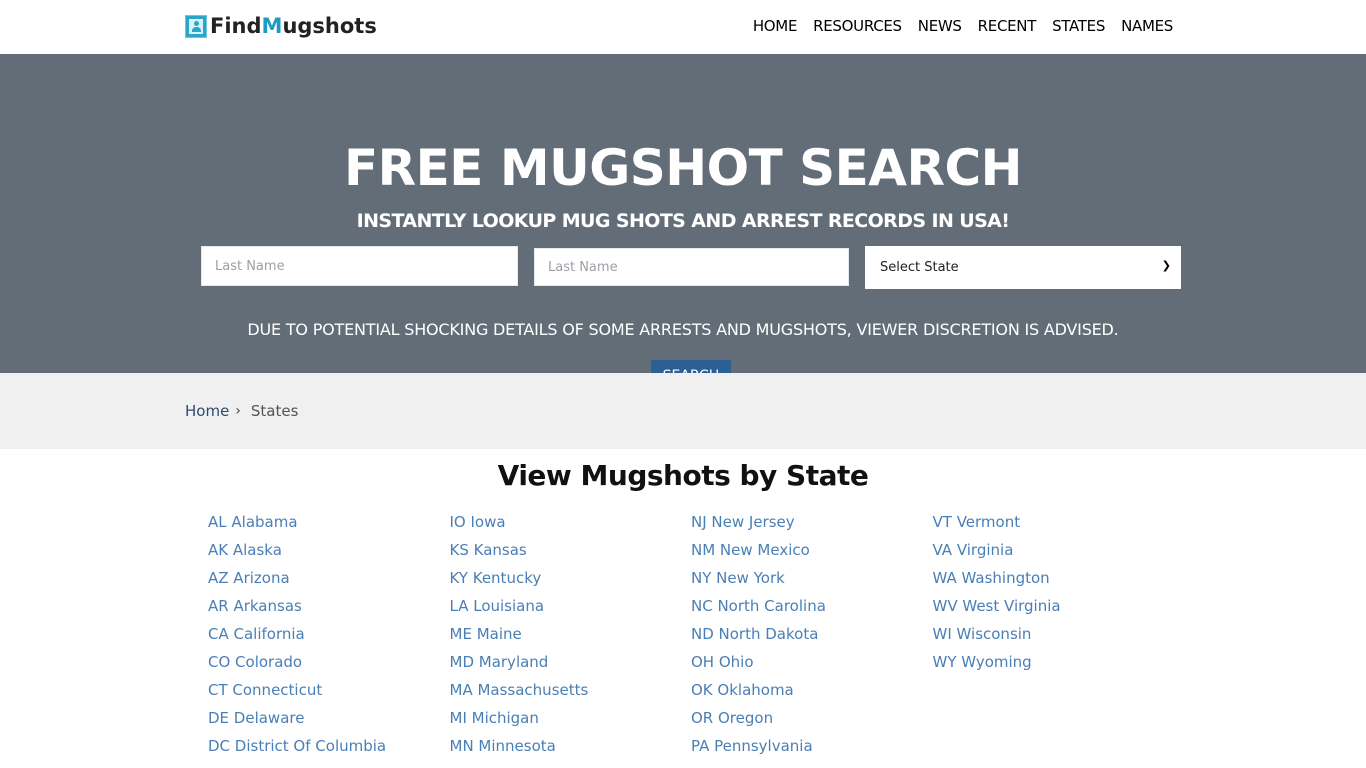 This screenshot has height=768, width=1366. Describe the element at coordinates (241, 411) in the screenshot. I see `breadcrumb: Home › States` at that location.